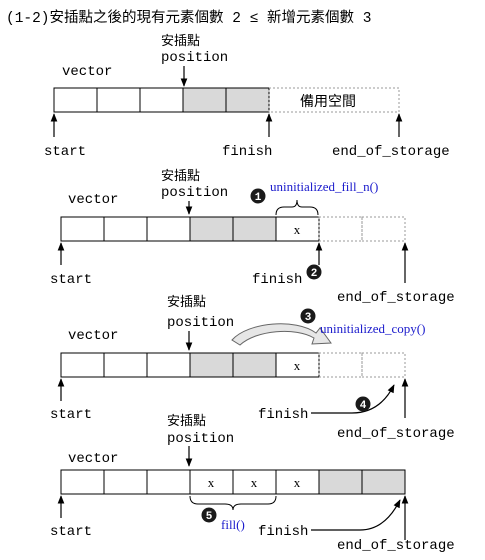  I want to click on uninitialized-fill-n-label: uninitialized_fill_n(), so click(324, 186).